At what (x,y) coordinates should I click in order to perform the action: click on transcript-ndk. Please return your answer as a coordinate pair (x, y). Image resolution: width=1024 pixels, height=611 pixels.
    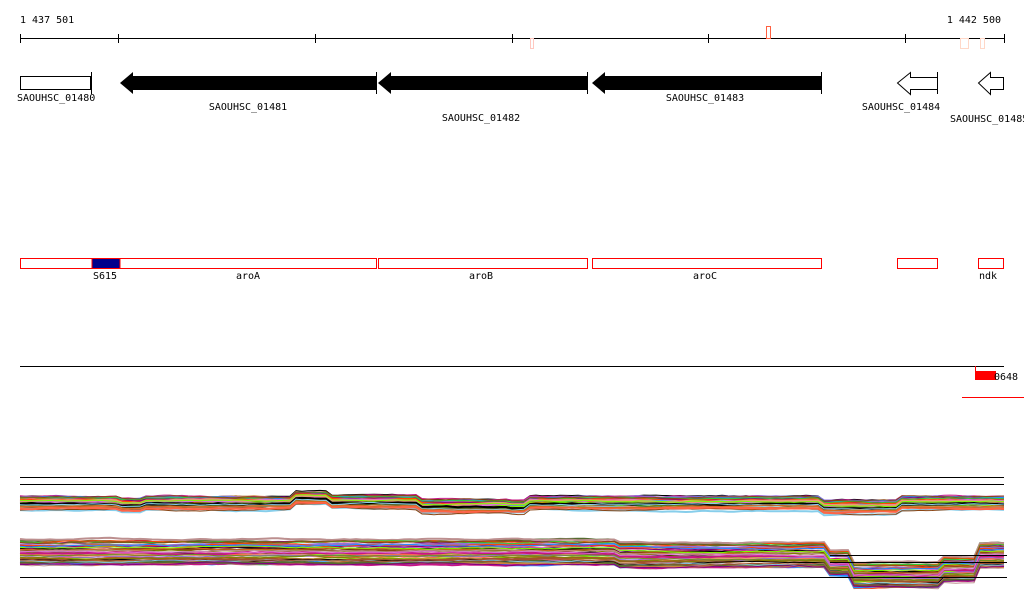
    Looking at the image, I should click on (991, 263).